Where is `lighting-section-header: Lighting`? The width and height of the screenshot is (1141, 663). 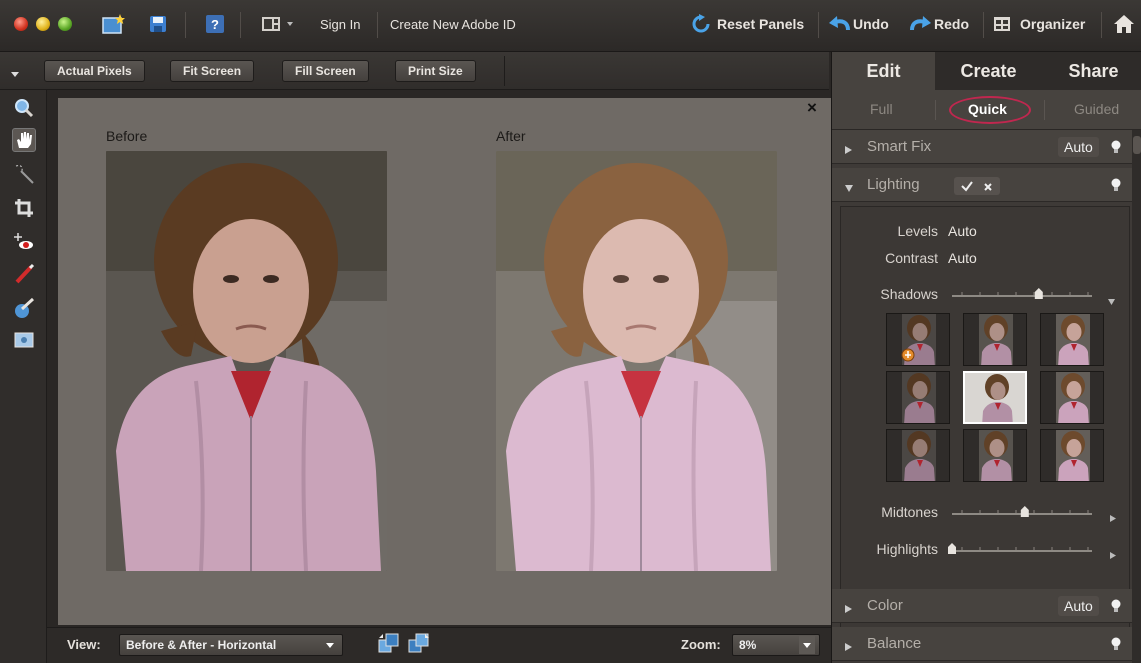
lighting-section-header: Lighting is located at coordinates (982, 185).